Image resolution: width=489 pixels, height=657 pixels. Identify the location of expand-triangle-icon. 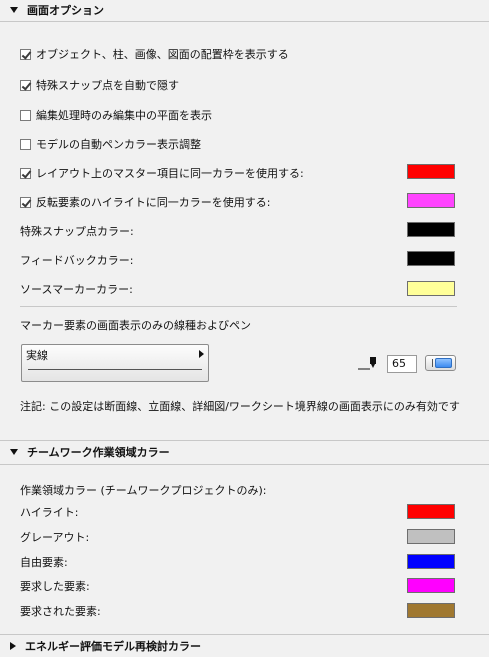
(13, 646).